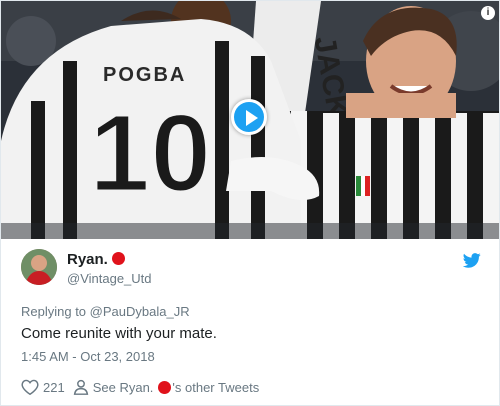  I want to click on tweet-author: Ryan. @Vintage_Utd, so click(251, 269).